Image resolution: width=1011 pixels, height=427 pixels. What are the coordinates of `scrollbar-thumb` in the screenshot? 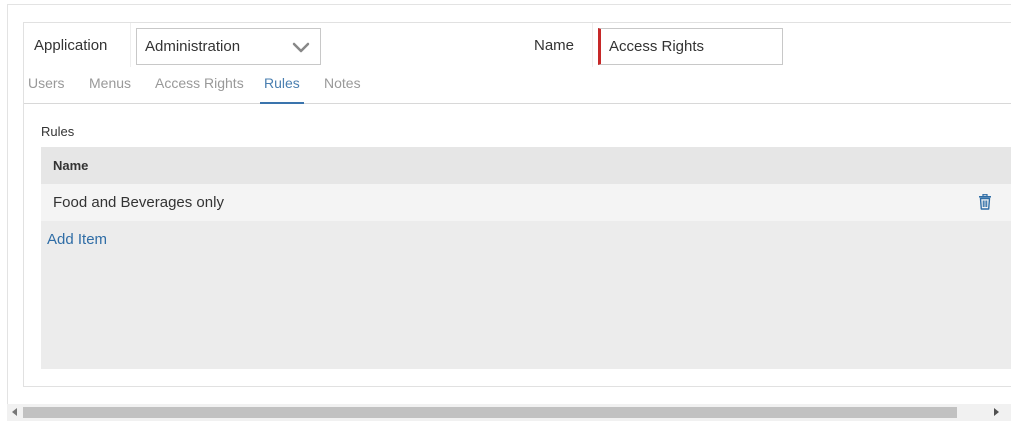 It's located at (490, 412).